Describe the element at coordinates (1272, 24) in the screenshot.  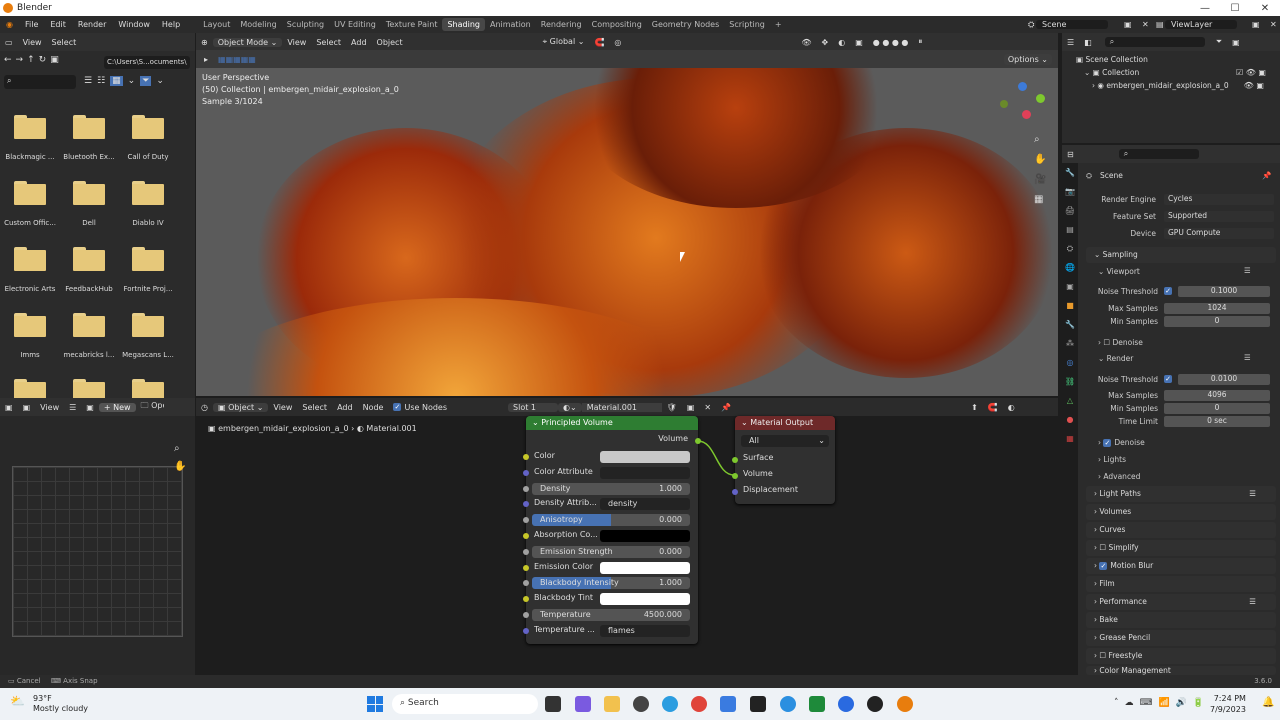
I see `delete-viewlayer-icon: ✕` at that location.